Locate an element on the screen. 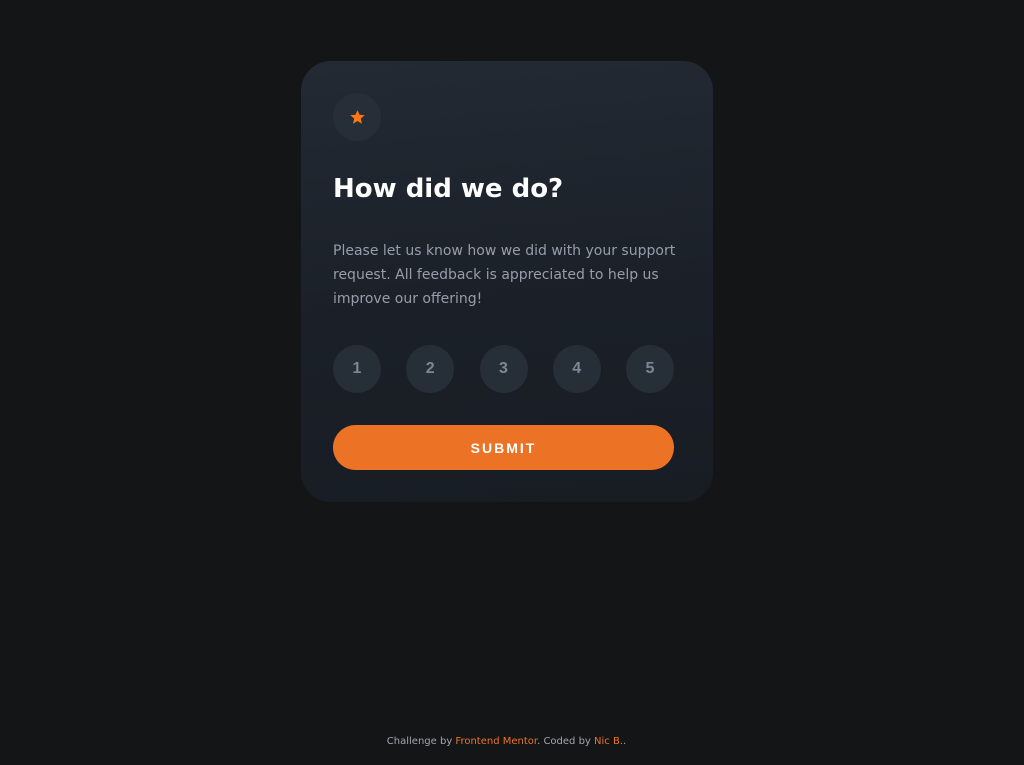 This screenshot has width=1024, height=765. frontend-mentor-link: Frontend Mentor is located at coordinates (496, 741).